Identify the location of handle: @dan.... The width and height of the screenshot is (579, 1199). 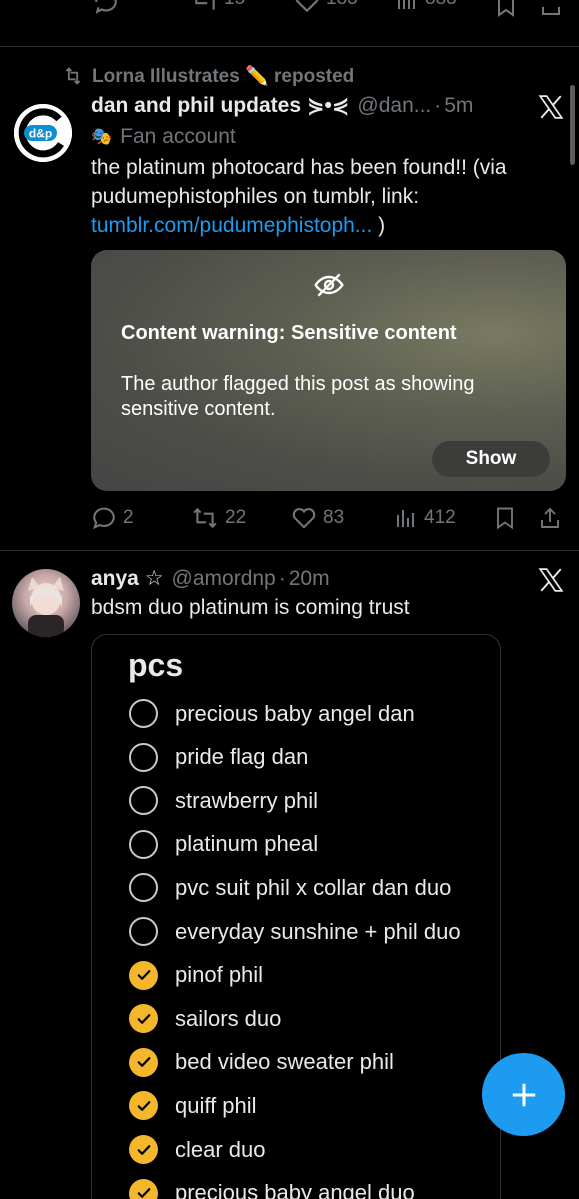
(394, 106).